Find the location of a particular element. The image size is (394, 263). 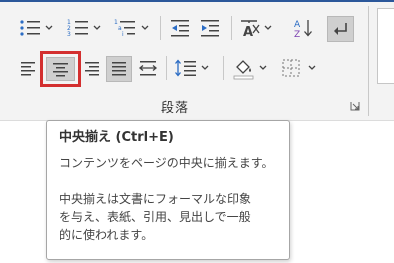

justify-button is located at coordinates (119, 69).